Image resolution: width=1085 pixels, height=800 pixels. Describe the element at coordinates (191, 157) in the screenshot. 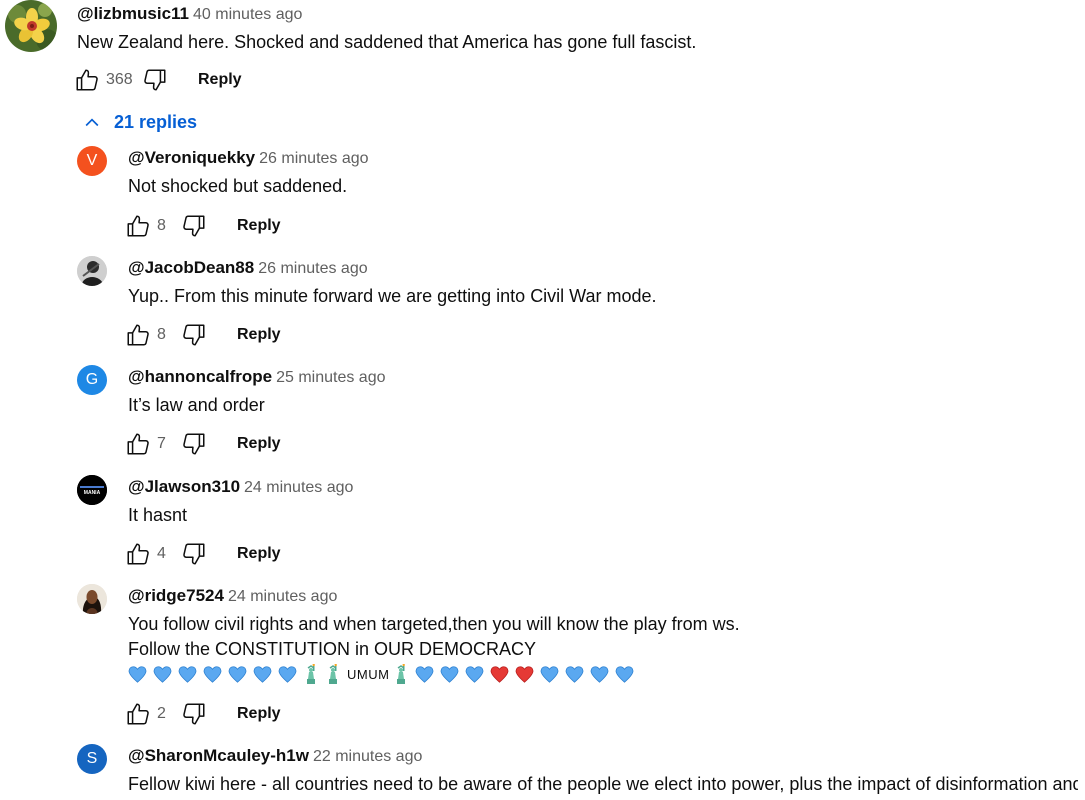

I see `comment-author: @Veroniquekky` at that location.